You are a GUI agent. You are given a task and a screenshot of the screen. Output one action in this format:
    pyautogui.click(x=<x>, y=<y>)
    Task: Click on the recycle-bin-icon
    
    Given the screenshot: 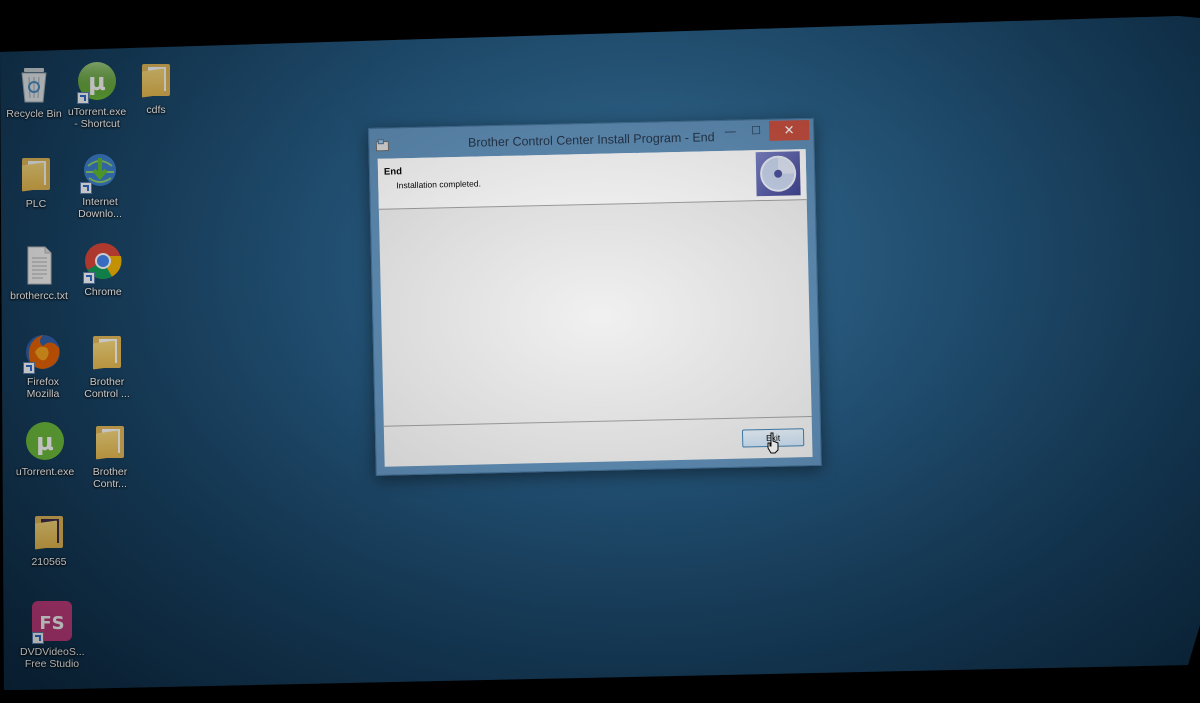 What is the action you would take?
    pyautogui.click(x=34, y=84)
    